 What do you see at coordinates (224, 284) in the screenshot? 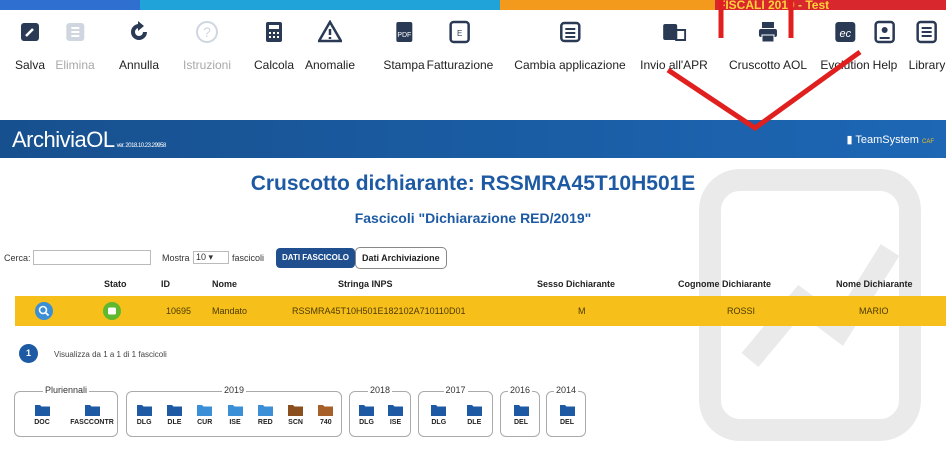
I see `col-nome: Nome` at bounding box center [224, 284].